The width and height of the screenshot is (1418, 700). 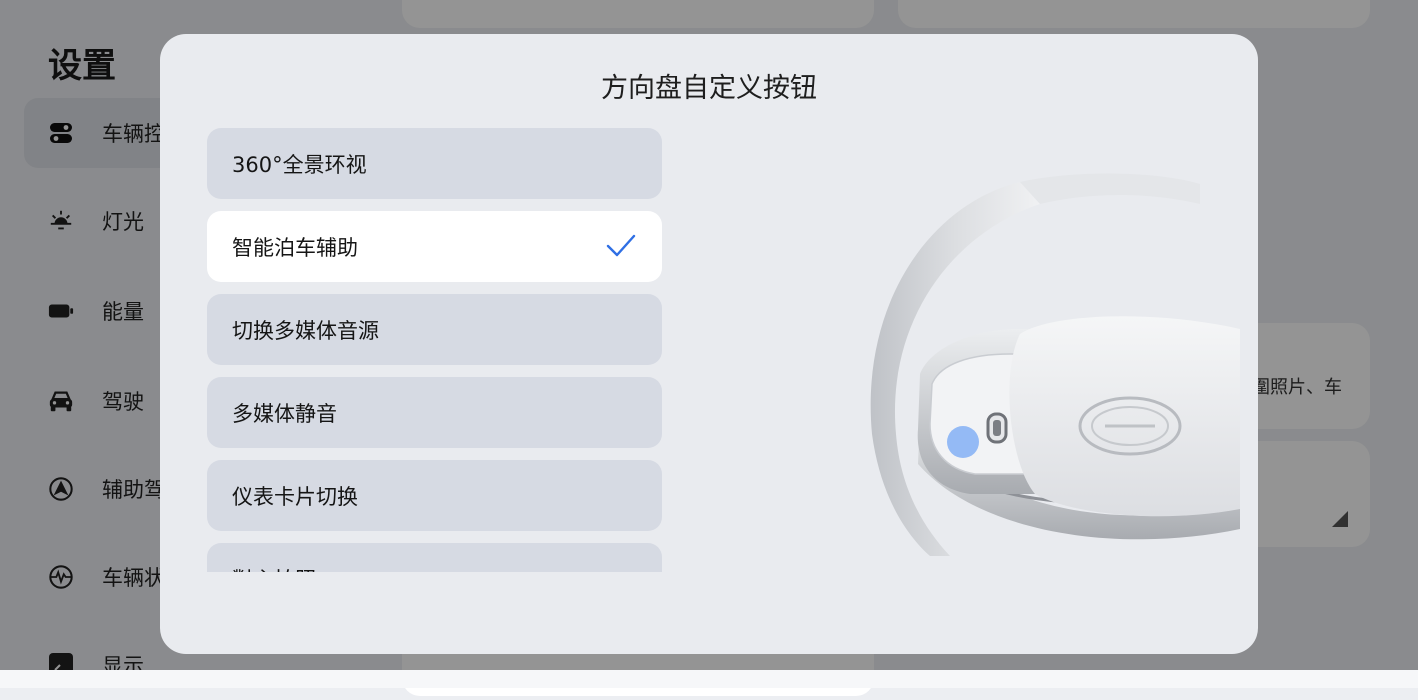 I want to click on option-label: 多媒体静音, so click(x=284, y=414).